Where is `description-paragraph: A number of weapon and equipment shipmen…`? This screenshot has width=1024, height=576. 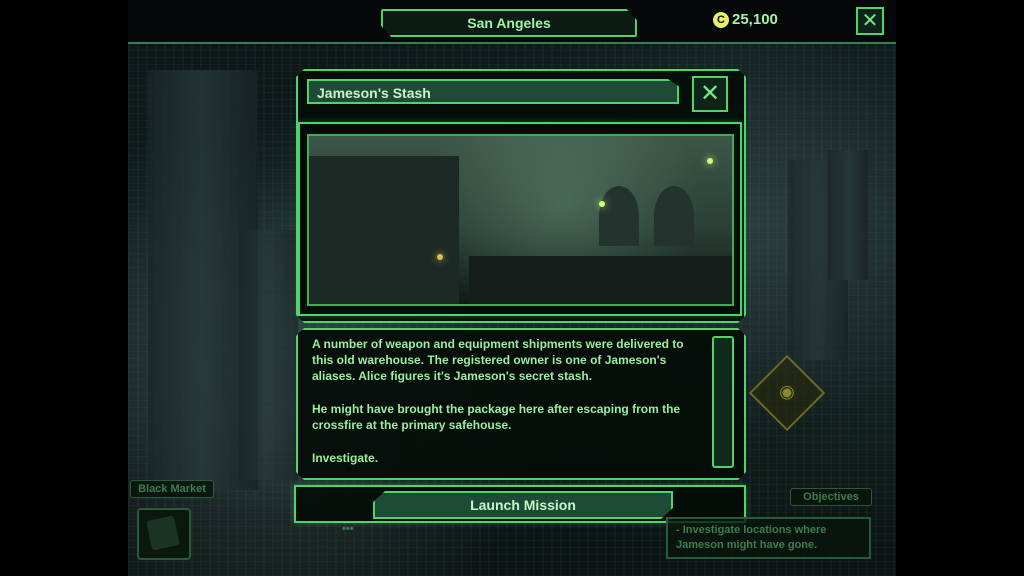 description-paragraph: A number of weapon and equipment shipmen… is located at coordinates (498, 360).